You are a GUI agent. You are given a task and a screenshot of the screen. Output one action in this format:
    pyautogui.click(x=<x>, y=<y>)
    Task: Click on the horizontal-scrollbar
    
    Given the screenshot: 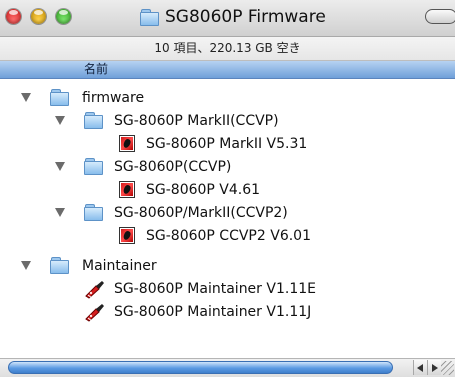 What is the action you would take?
    pyautogui.click(x=227, y=367)
    